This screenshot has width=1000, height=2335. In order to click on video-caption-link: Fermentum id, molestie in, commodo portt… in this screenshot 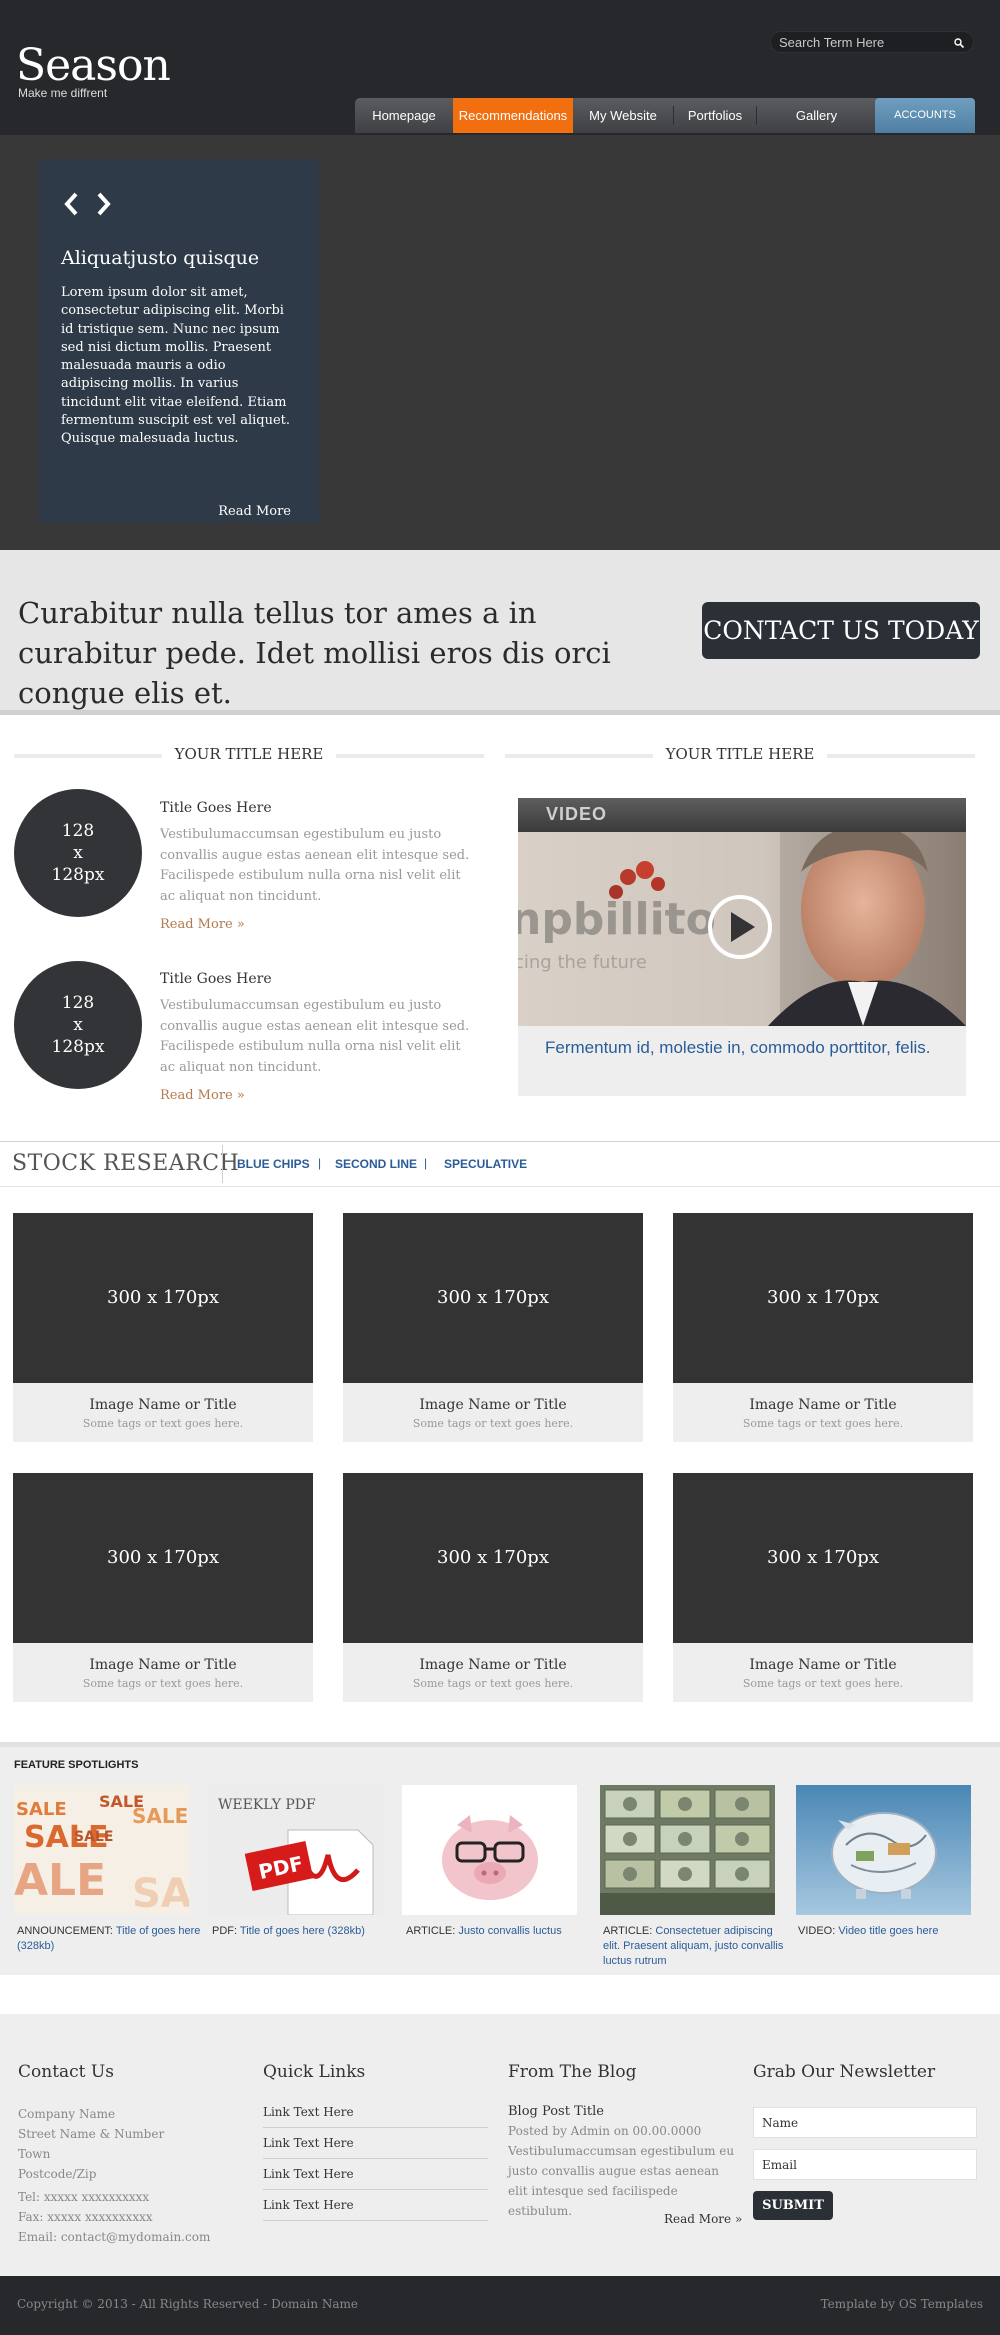, I will do `click(750, 1048)`.